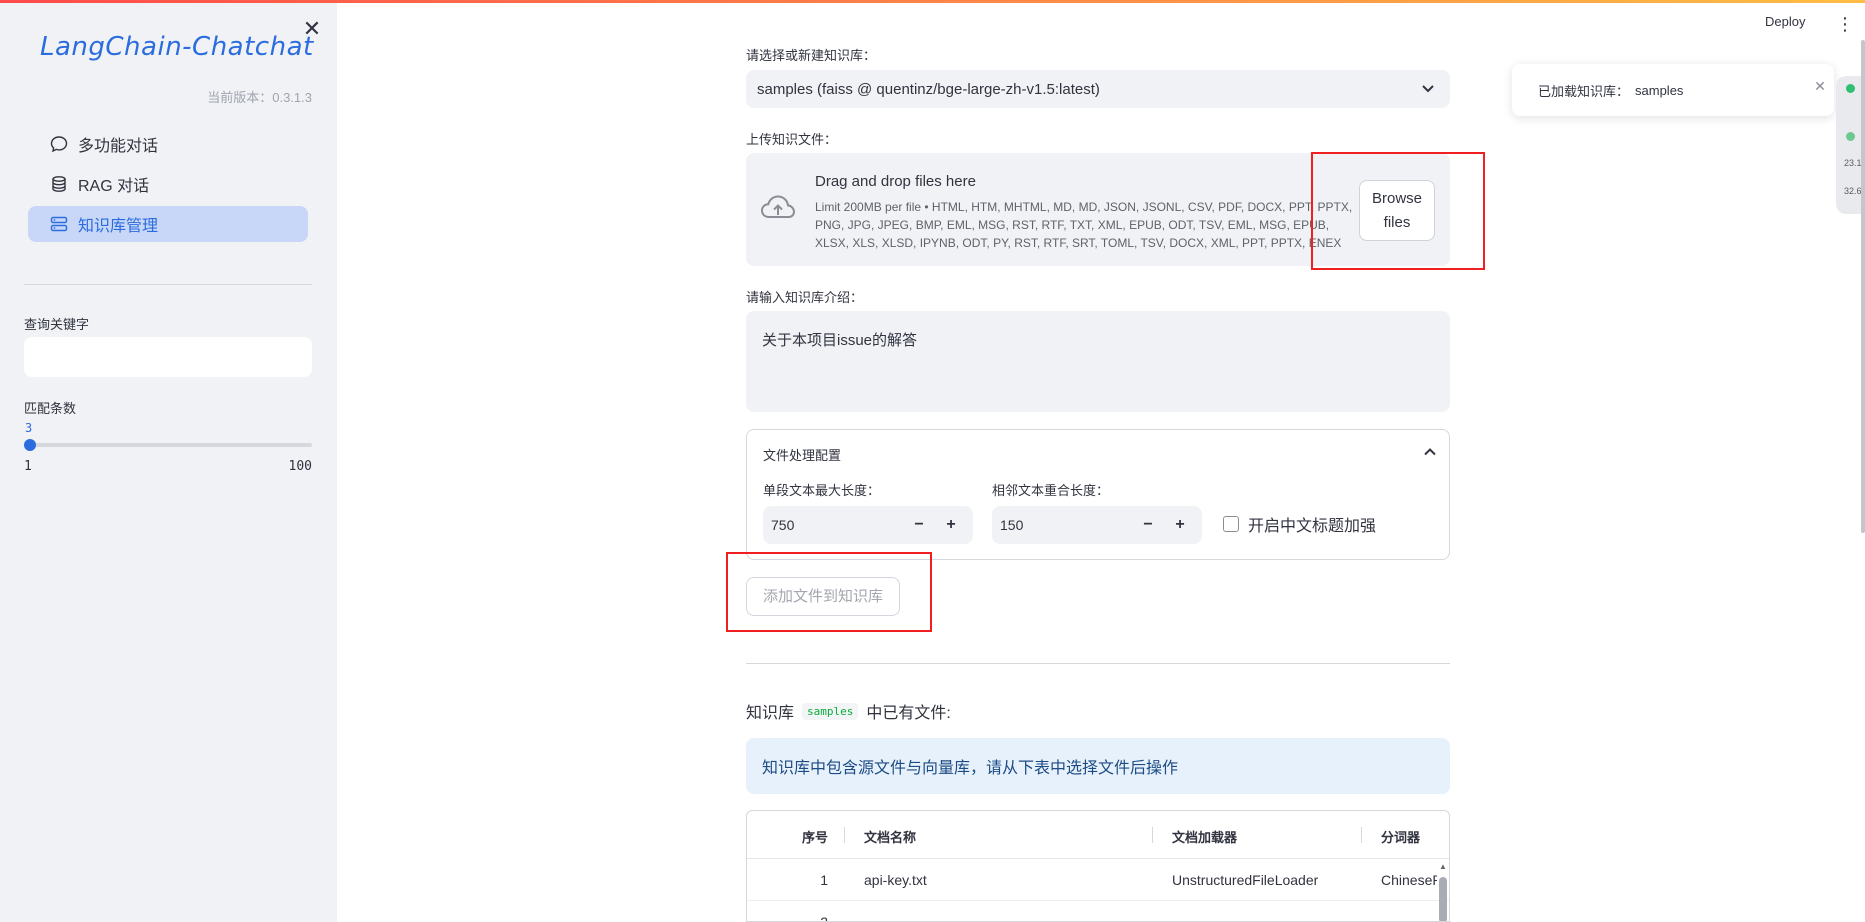 The image size is (1865, 922). Describe the element at coordinates (168, 224) in the screenshot. I see `sidebar-item-kb-management: 知识库管理` at that location.